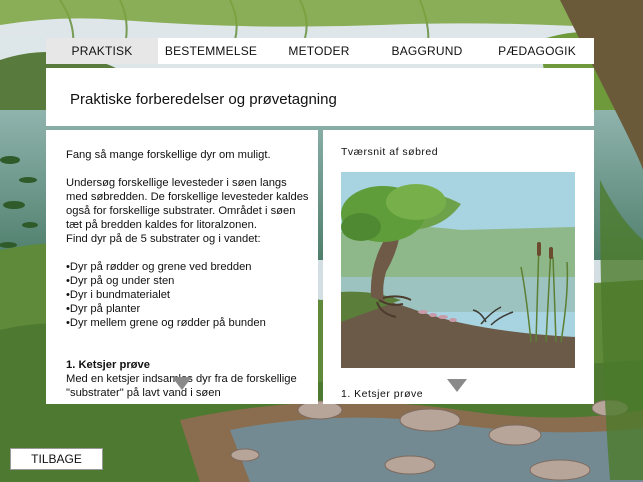  Describe the element at coordinates (159, 267) in the screenshot. I see `list-item: •Dyr på rødder og grene ved bredden` at that location.